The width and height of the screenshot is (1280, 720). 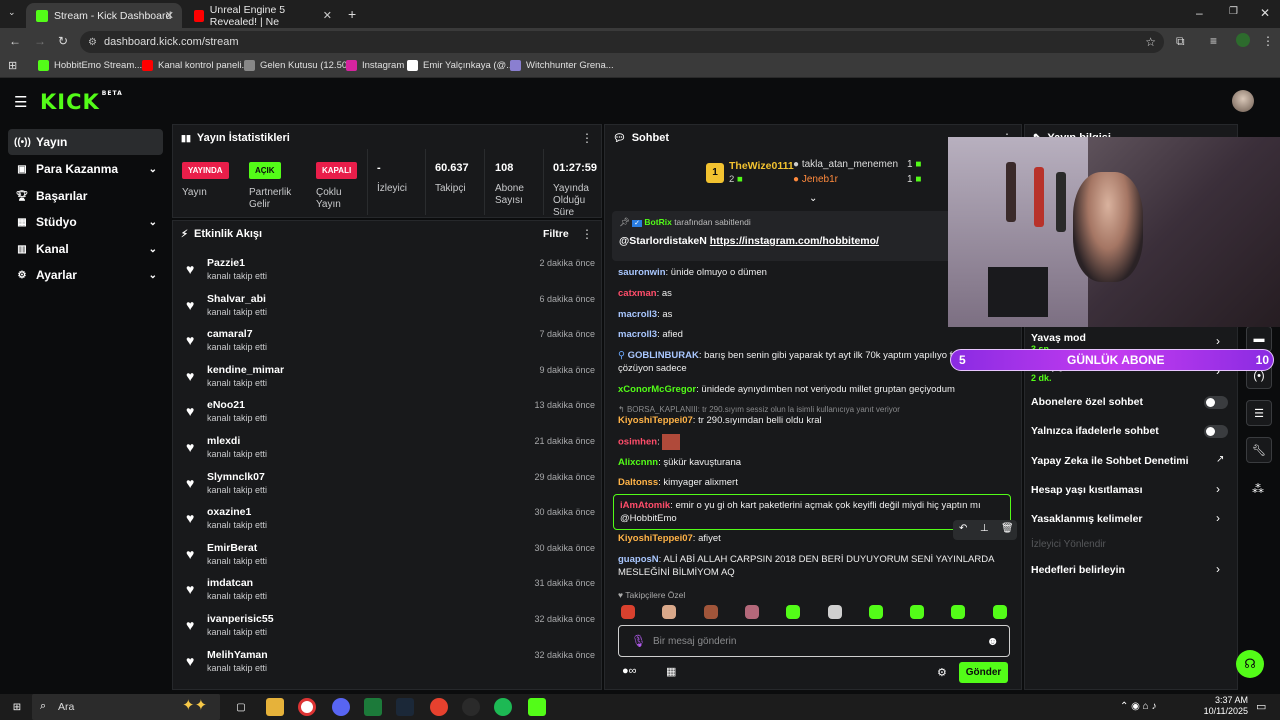 What do you see at coordinates (503, 707) in the screenshot?
I see `spotify-icon` at bounding box center [503, 707].